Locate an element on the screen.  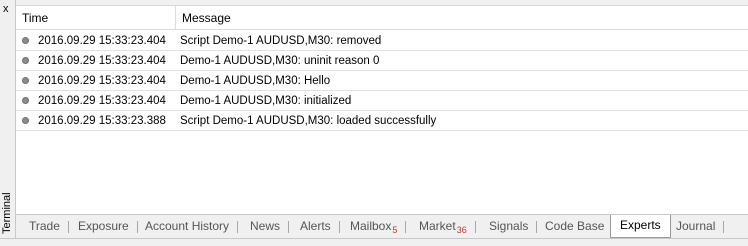
tab-journal: Journal is located at coordinates (696, 227).